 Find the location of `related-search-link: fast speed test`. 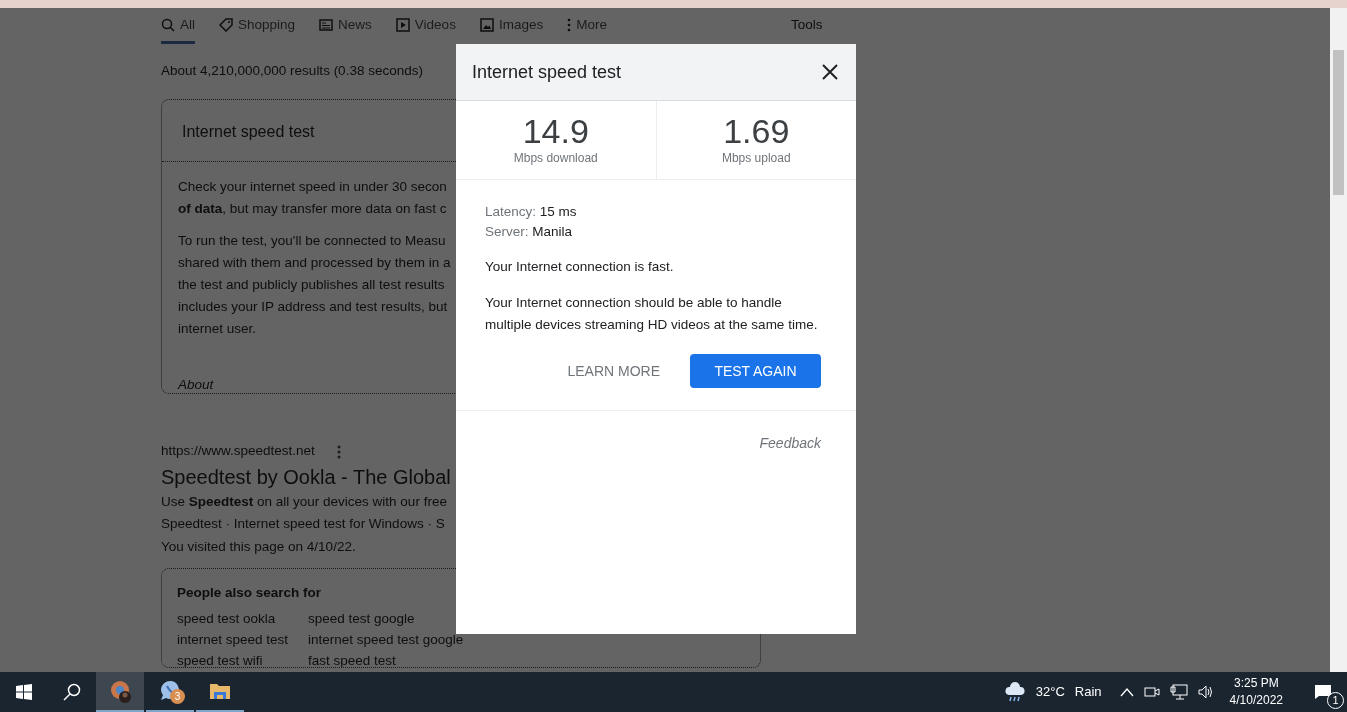

related-search-link: fast speed test is located at coordinates (352, 660).